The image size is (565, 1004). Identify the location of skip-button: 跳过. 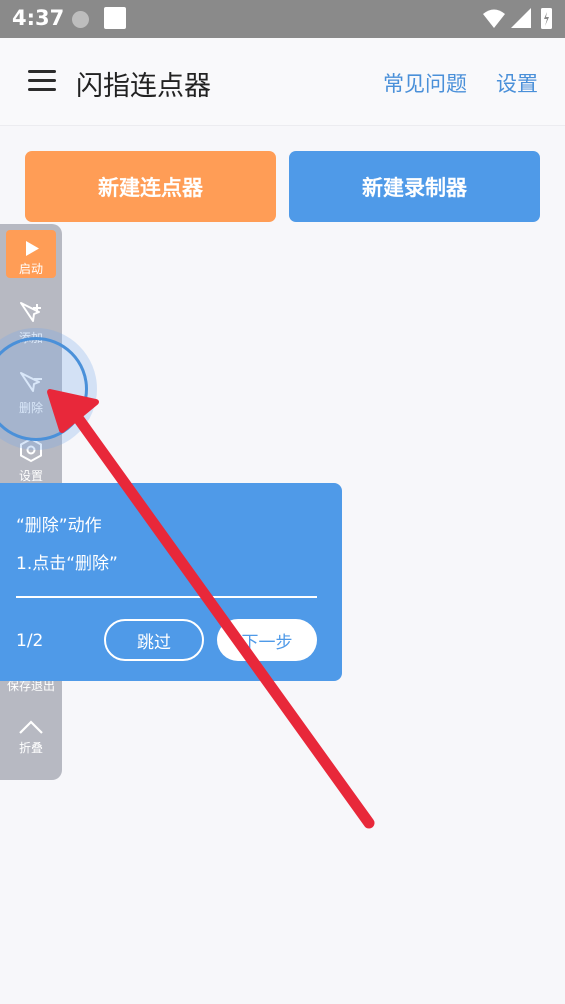
(154, 640).